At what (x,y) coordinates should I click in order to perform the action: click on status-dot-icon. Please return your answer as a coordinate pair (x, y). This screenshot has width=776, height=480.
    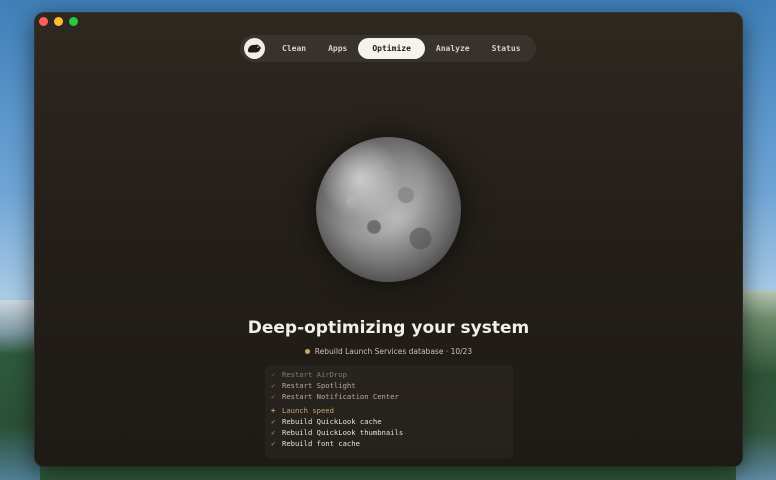
    Looking at the image, I should click on (307, 351).